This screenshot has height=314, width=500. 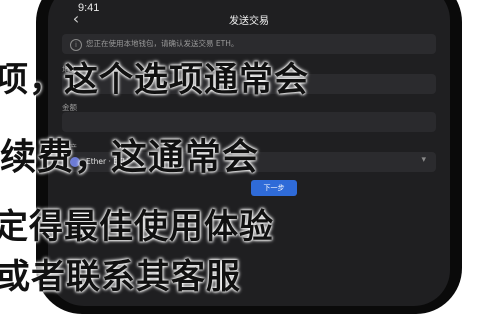 I want to click on chevron-down-icon: ▾, so click(x=423, y=160).